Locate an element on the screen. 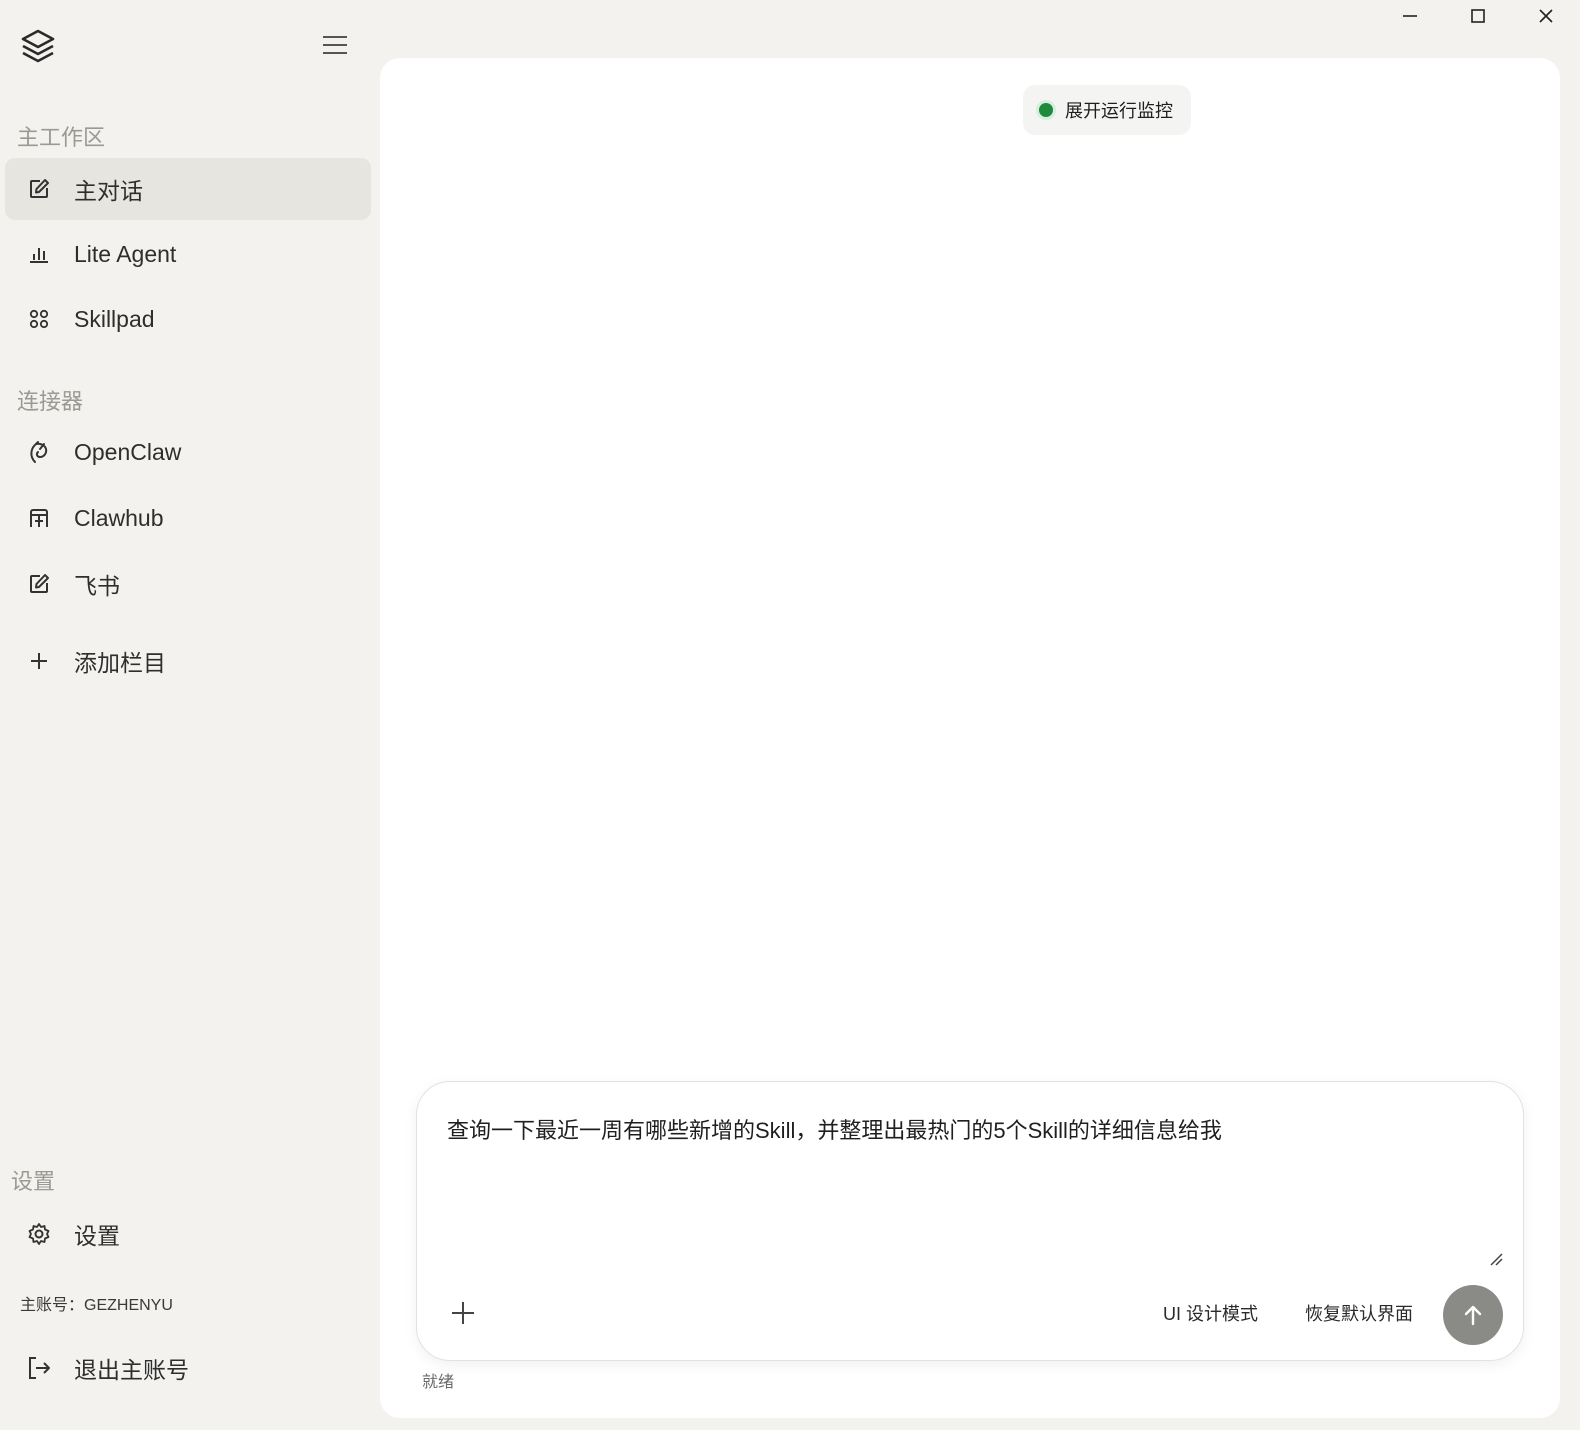  status-text: 就绪 is located at coordinates (438, 1382).